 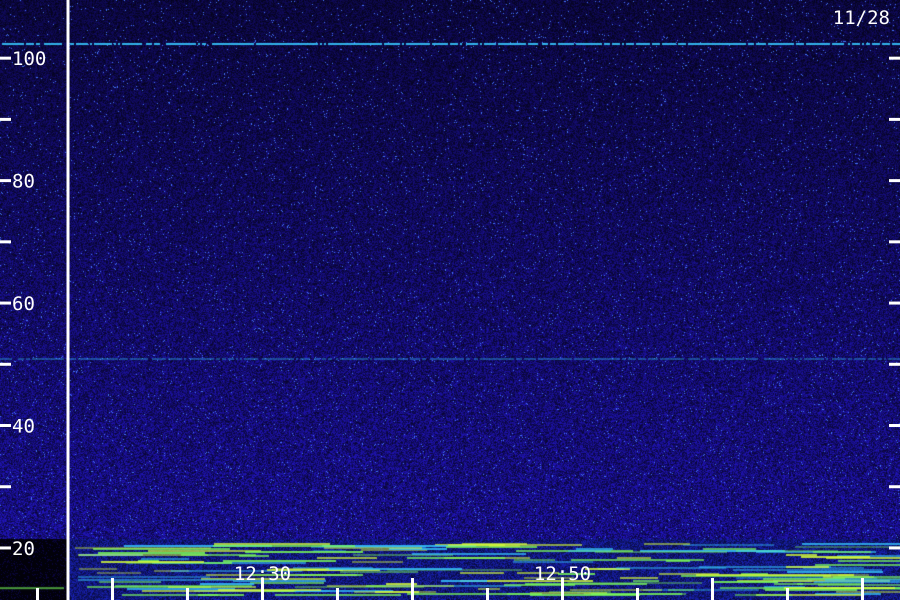 I want to click on y-tick-label: 40, so click(x=23, y=427).